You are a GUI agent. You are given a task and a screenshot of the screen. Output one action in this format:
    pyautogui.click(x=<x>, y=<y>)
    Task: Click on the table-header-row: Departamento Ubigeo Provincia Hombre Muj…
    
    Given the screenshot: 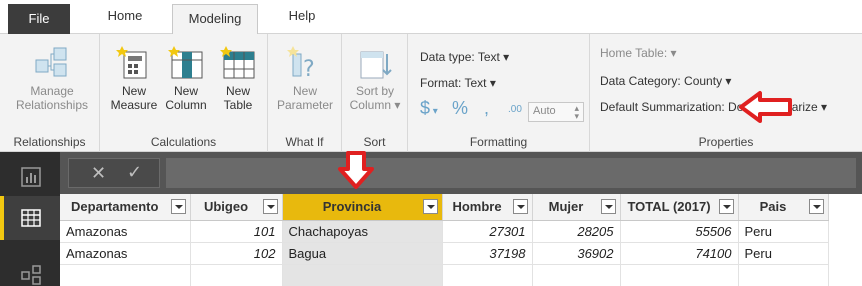 What is the action you would take?
    pyautogui.click(x=444, y=207)
    